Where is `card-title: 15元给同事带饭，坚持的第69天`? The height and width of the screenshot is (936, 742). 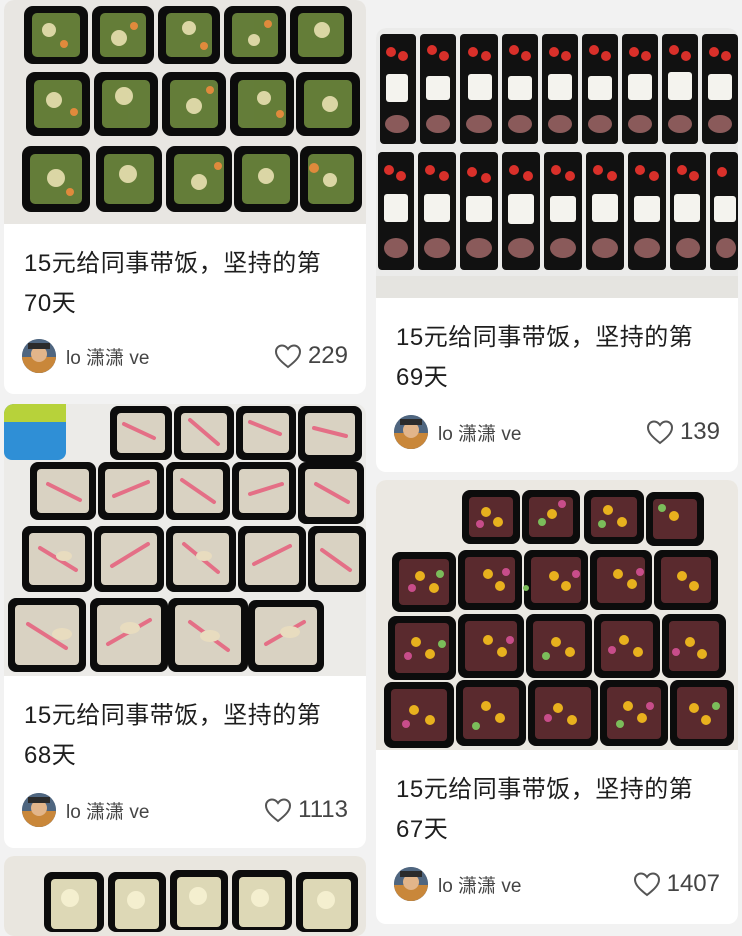 card-title: 15元给同事带饭，坚持的第69天 is located at coordinates (558, 358).